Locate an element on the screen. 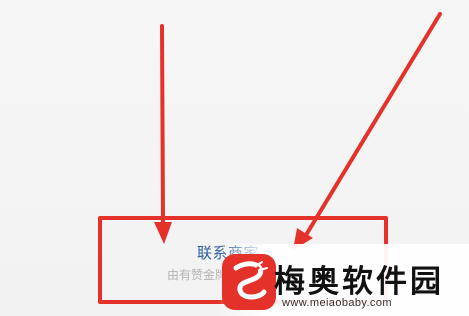  watermark-site-url: www.meiaobaby.com is located at coordinates (337, 303).